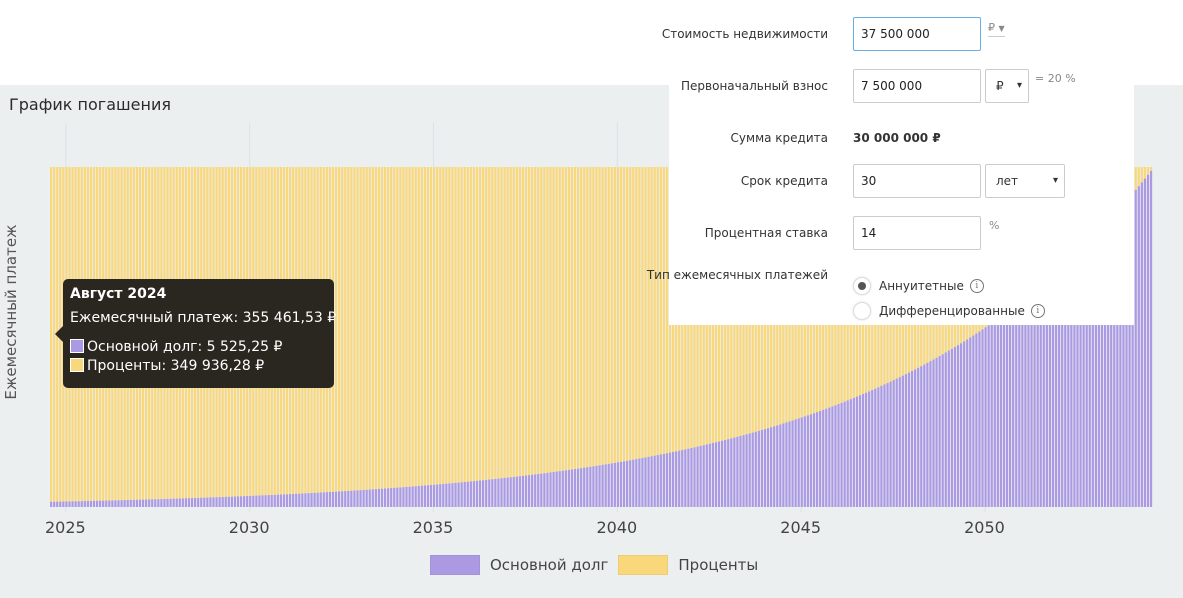  What do you see at coordinates (1025, 181) in the screenshot?
I see `term-unit-select: лет ▾` at bounding box center [1025, 181].